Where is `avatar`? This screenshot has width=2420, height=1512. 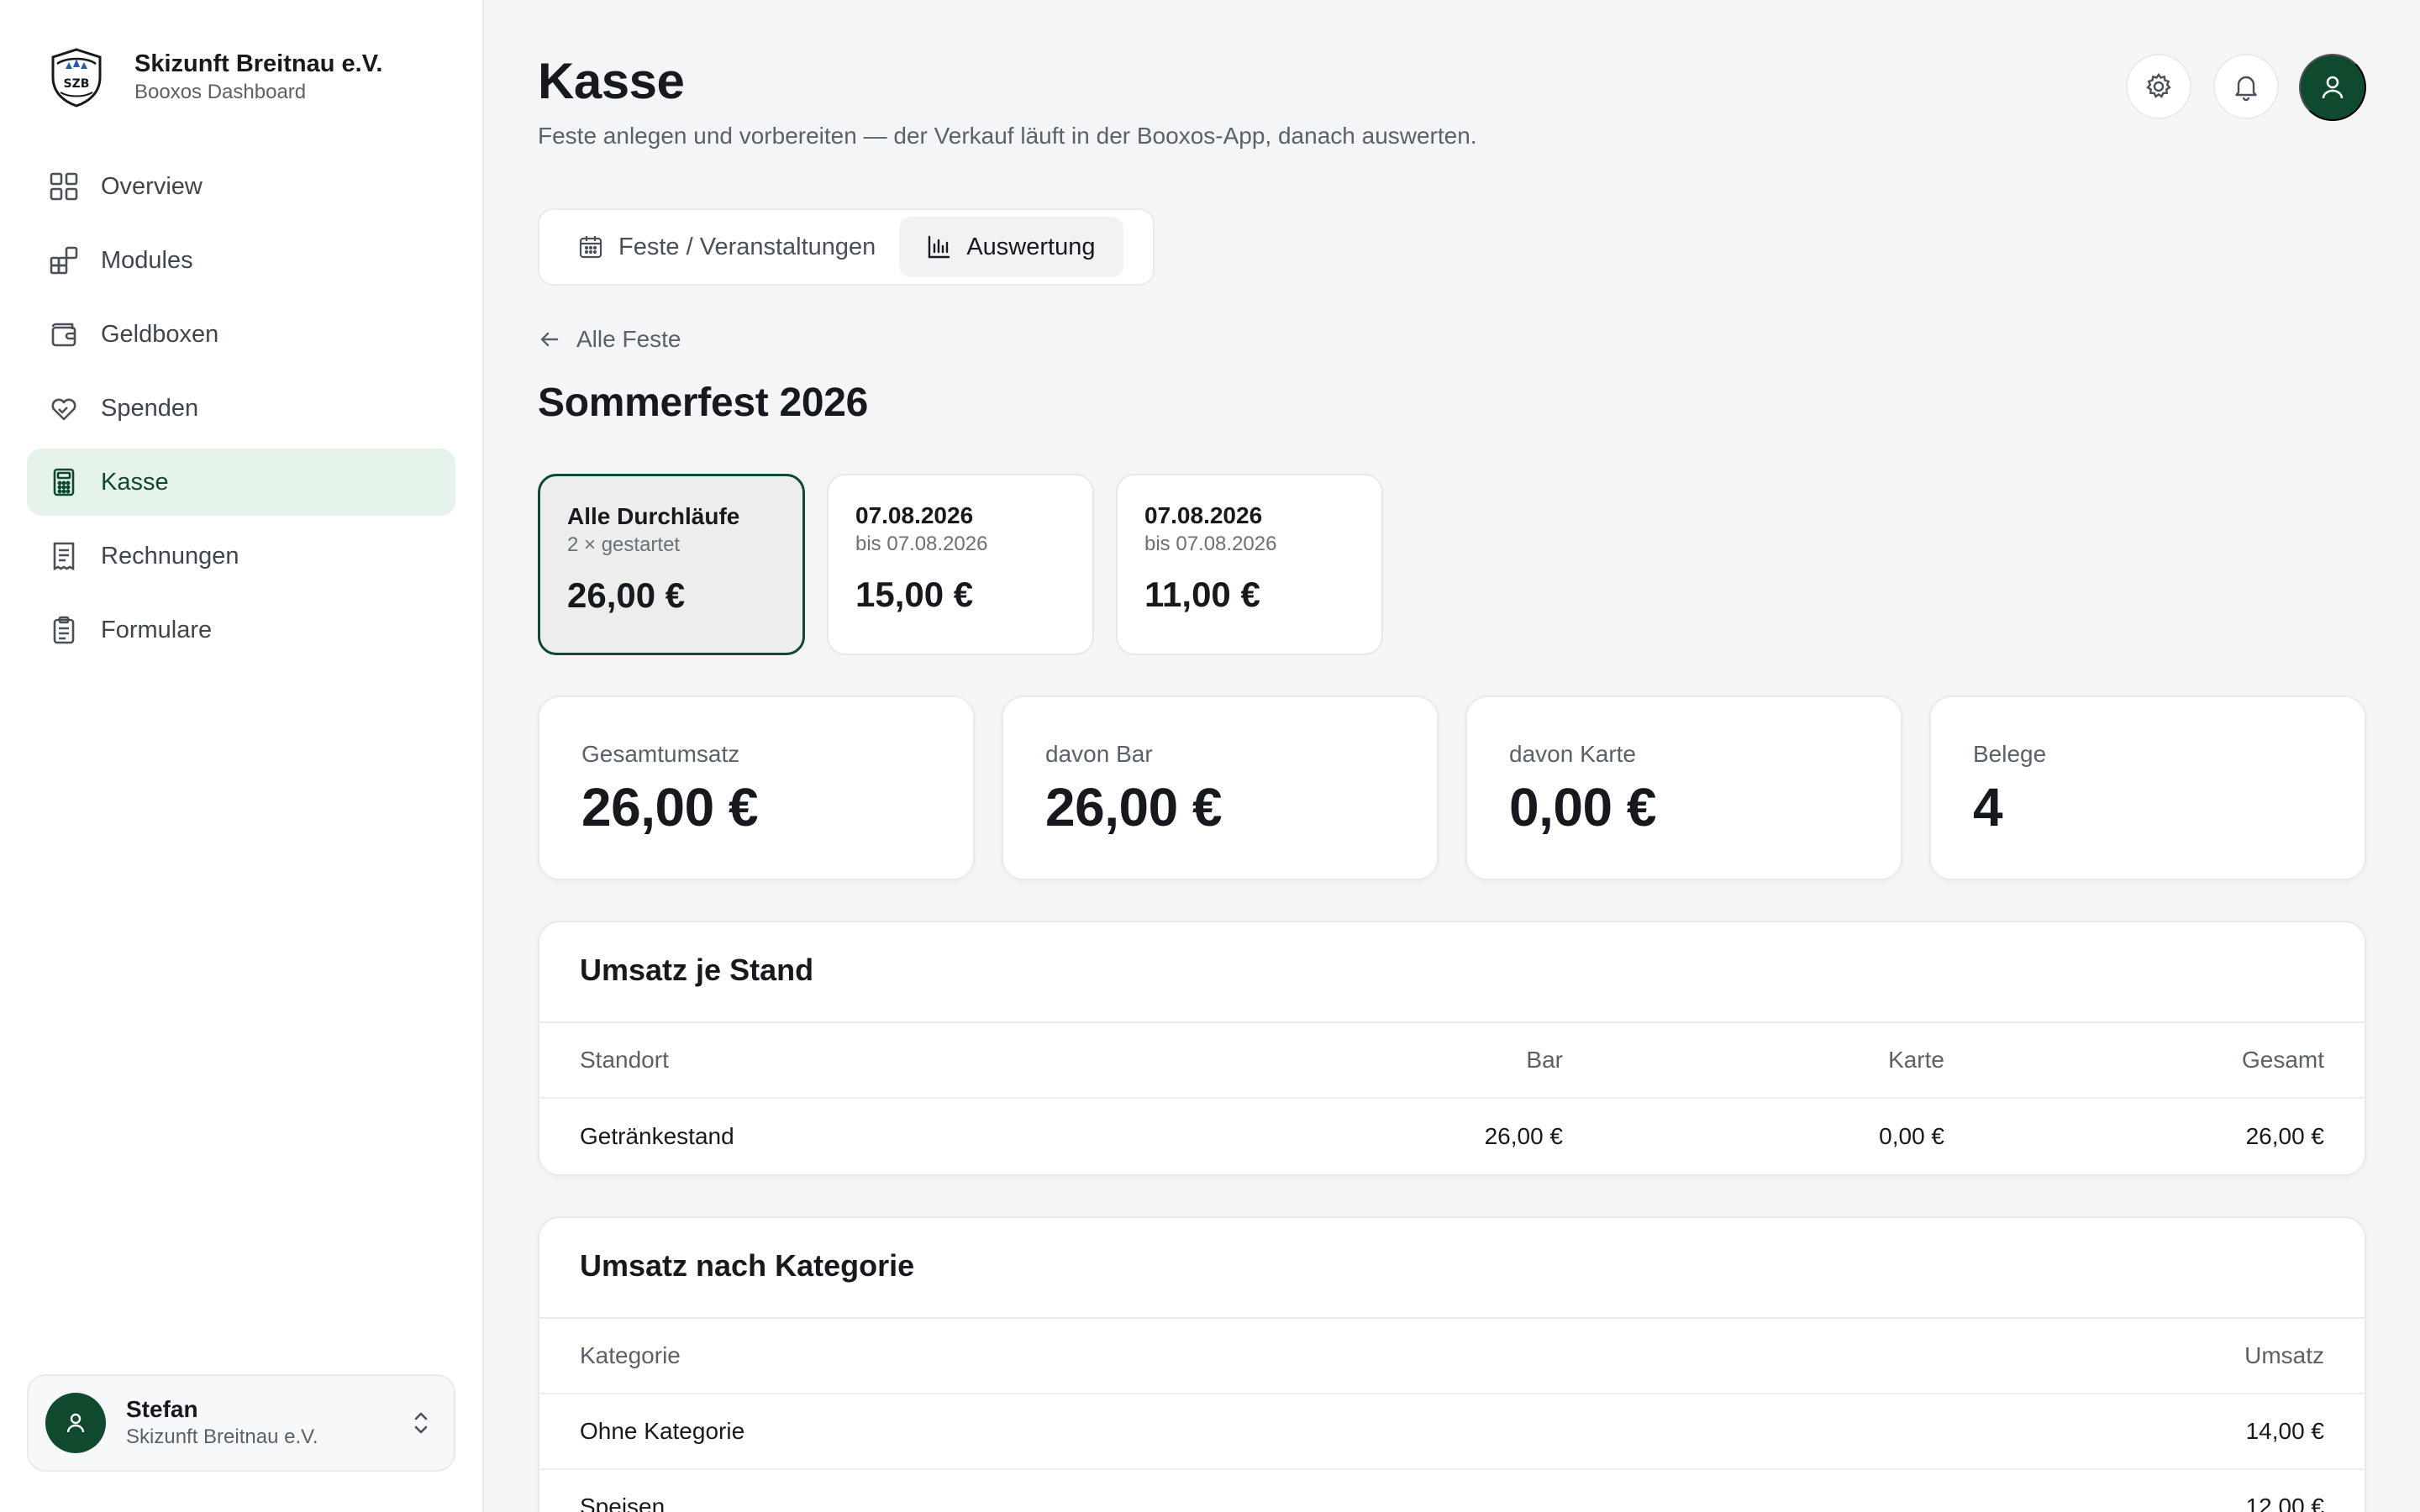
avatar is located at coordinates (75, 1423).